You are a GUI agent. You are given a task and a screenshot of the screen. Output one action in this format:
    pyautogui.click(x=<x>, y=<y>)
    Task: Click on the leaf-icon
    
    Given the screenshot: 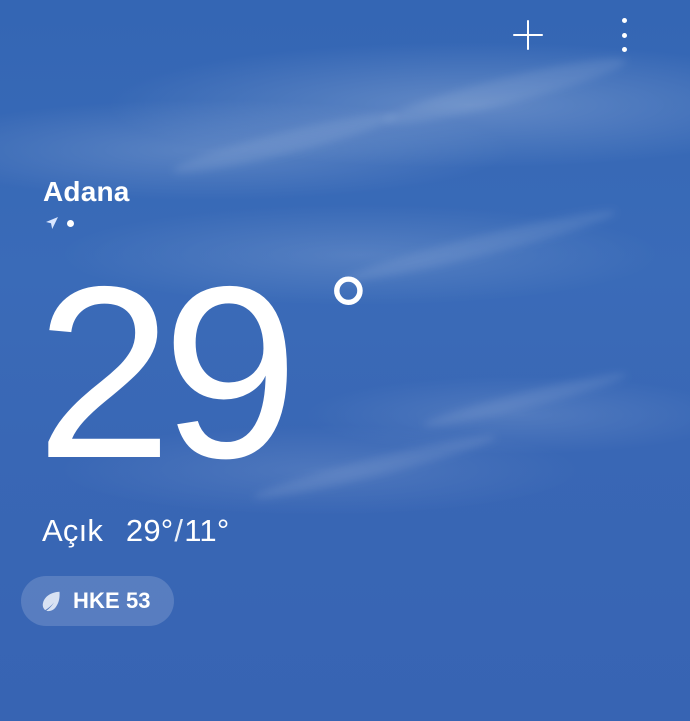 What is the action you would take?
    pyautogui.click(x=51, y=601)
    